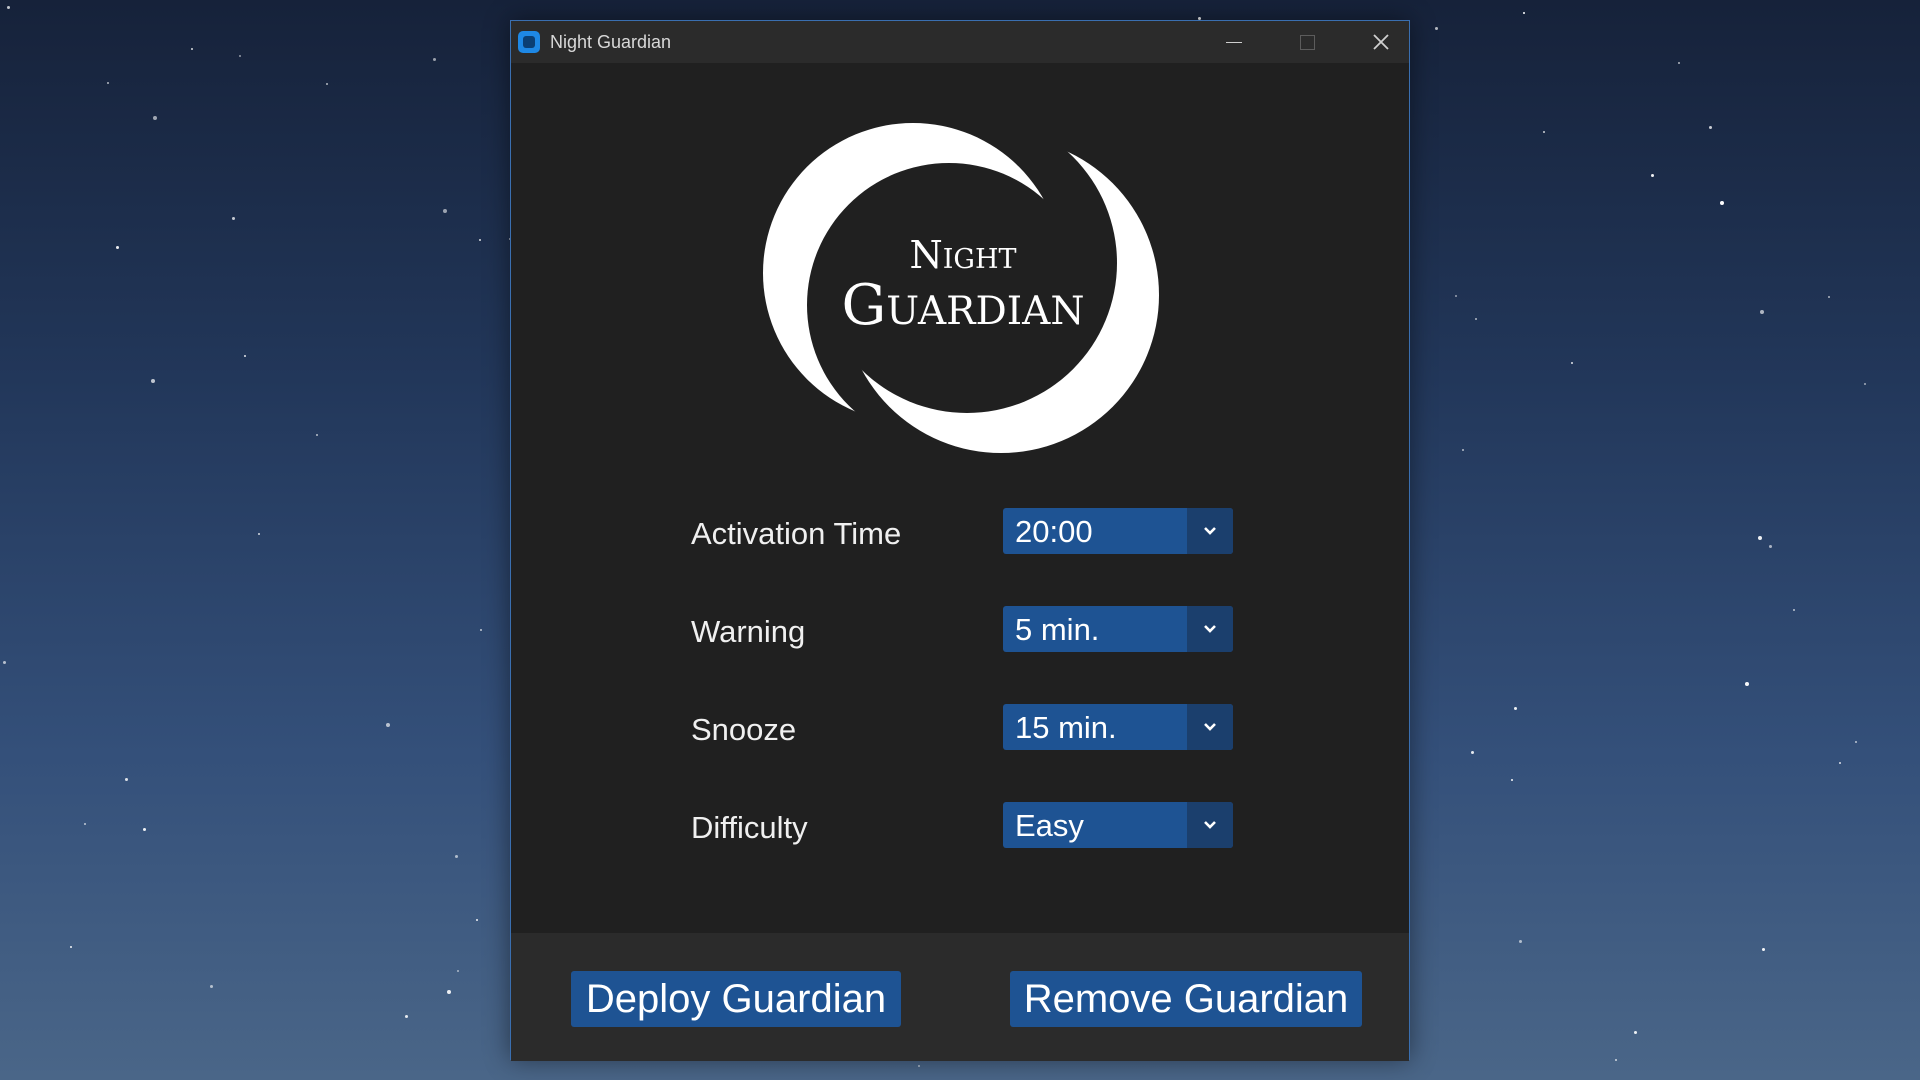 Image resolution: width=1920 pixels, height=1080 pixels. What do you see at coordinates (1118, 825) in the screenshot?
I see `difficulty-dropdown: Easy` at bounding box center [1118, 825].